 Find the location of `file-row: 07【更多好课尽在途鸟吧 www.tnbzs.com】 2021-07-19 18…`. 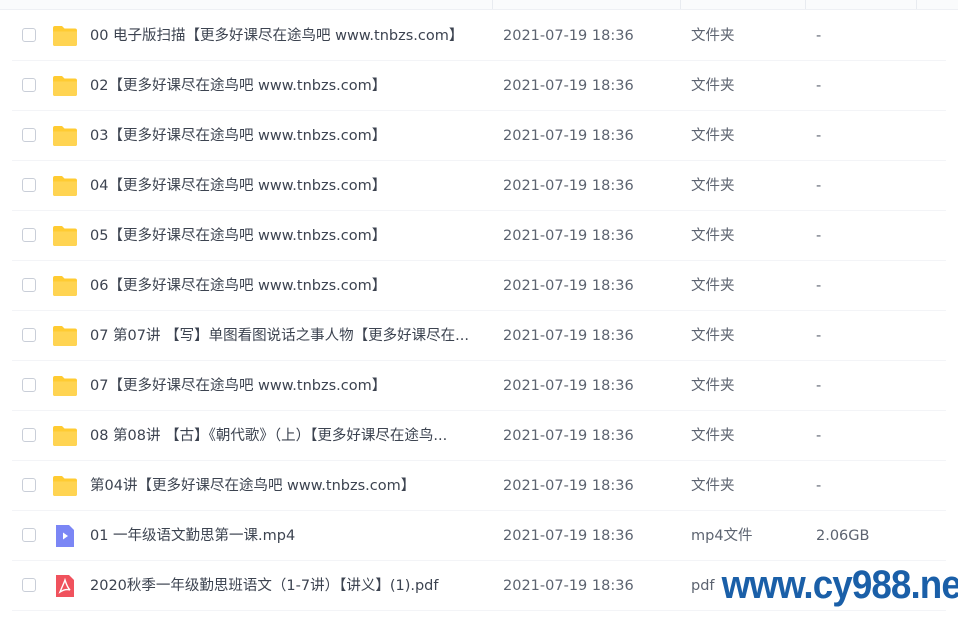

file-row: 07【更多好课尽在途鸟吧 www.tnbzs.com】 2021-07-19 18… is located at coordinates (479, 386).